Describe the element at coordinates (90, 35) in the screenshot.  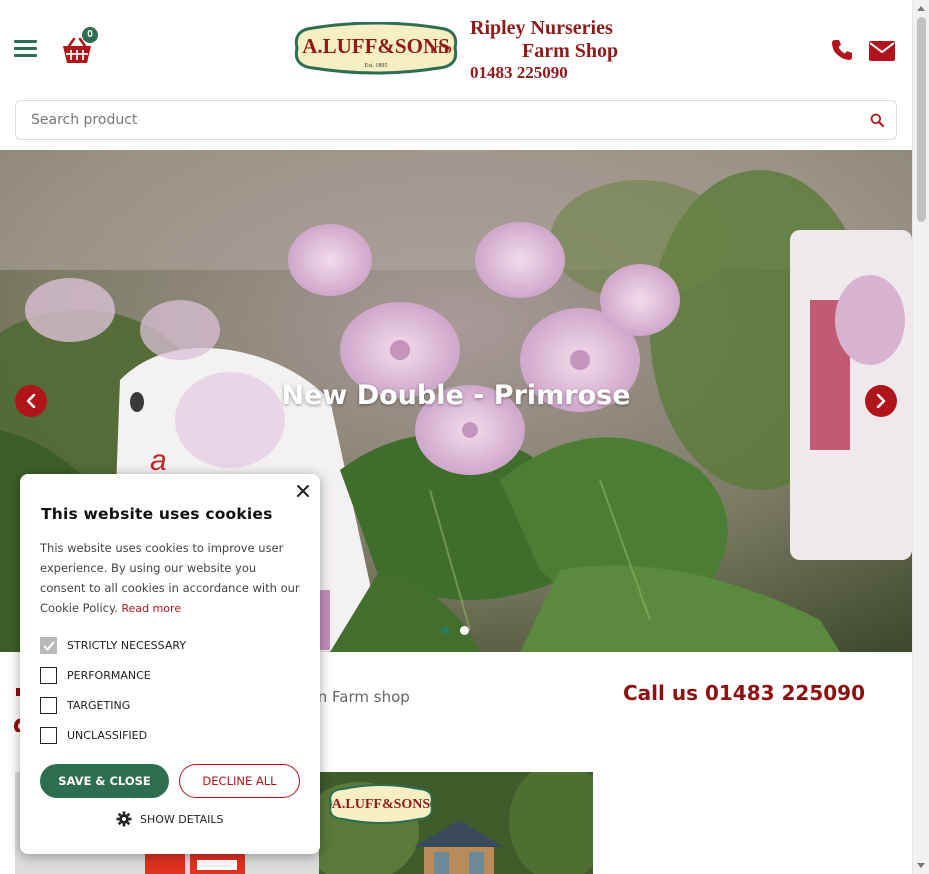
I see `basket-count-badge: 0` at that location.